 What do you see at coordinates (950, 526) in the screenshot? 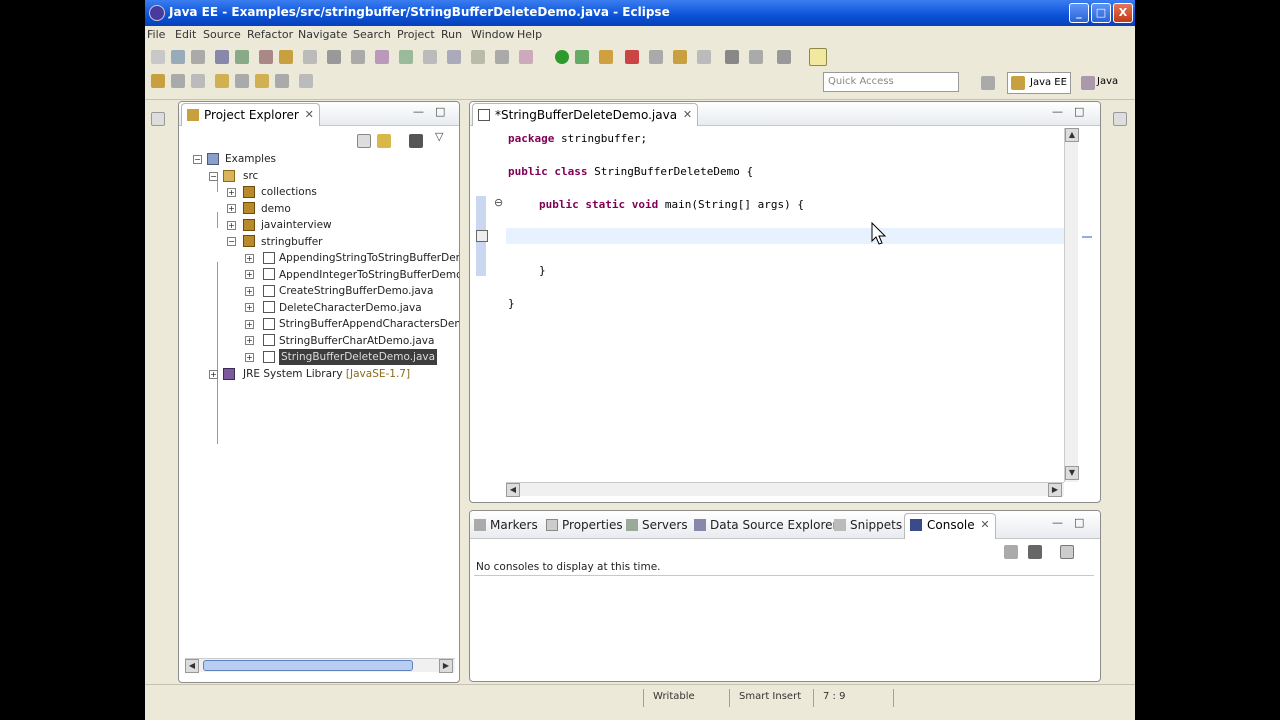
I see `tab-console: Console ✕` at bounding box center [950, 526].